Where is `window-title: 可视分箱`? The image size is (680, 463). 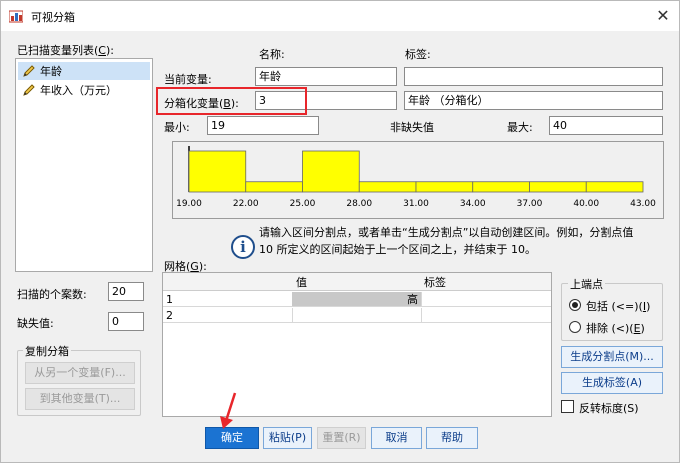 window-title: 可视分箱 is located at coordinates (53, 17).